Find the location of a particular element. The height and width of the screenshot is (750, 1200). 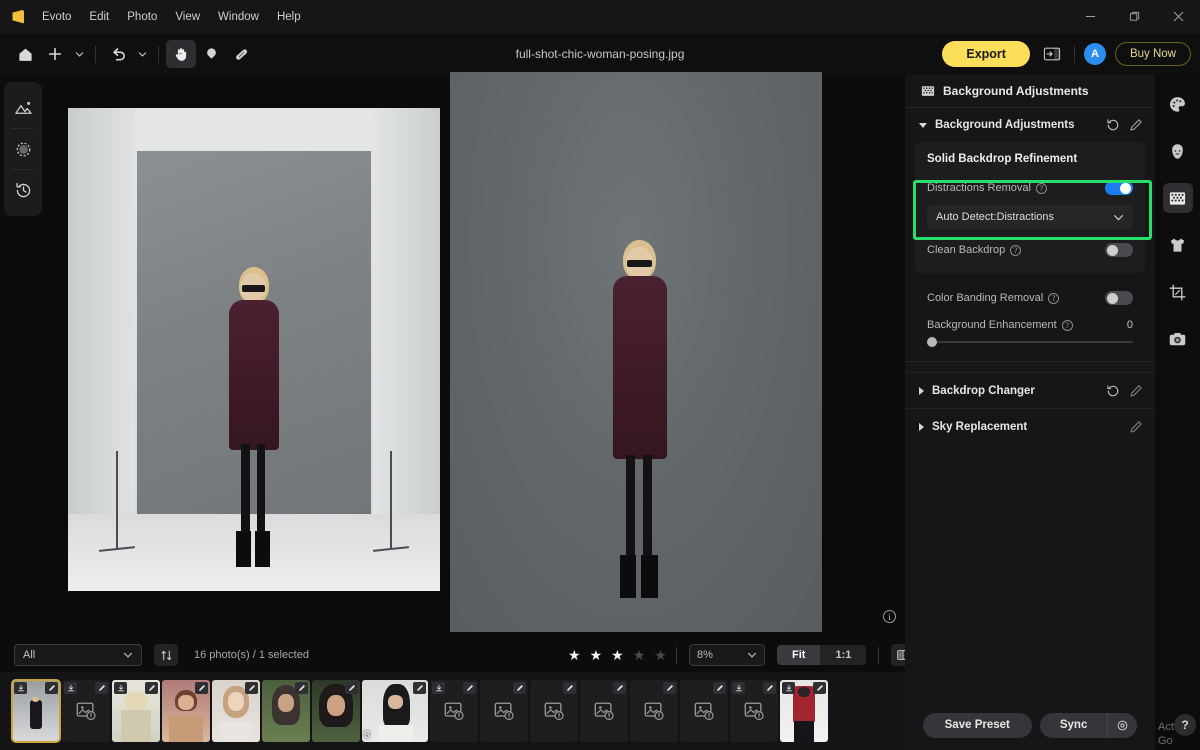

sync-button: Sync is located at coordinates (1074, 725).